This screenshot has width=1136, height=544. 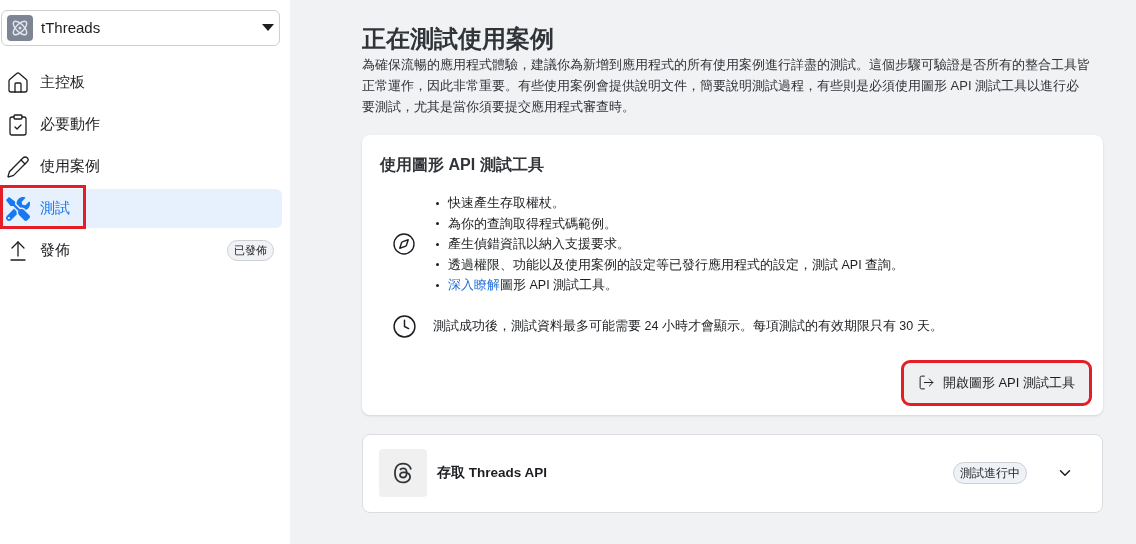 I want to click on bullet-item: 快速產生存取權杖。, so click(x=506, y=203).